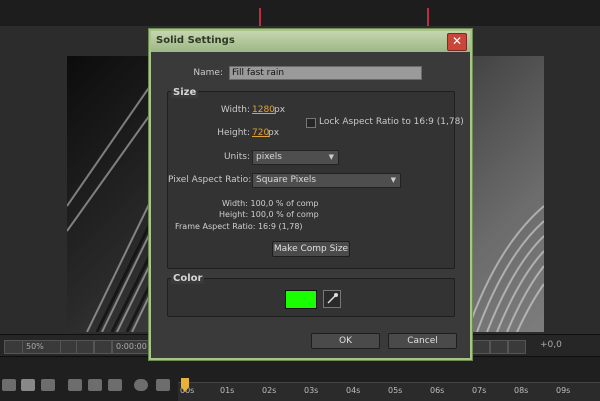 This screenshot has height=401, width=600. What do you see at coordinates (75, 385) in the screenshot?
I see `hide-shy-layers-icon` at bounding box center [75, 385].